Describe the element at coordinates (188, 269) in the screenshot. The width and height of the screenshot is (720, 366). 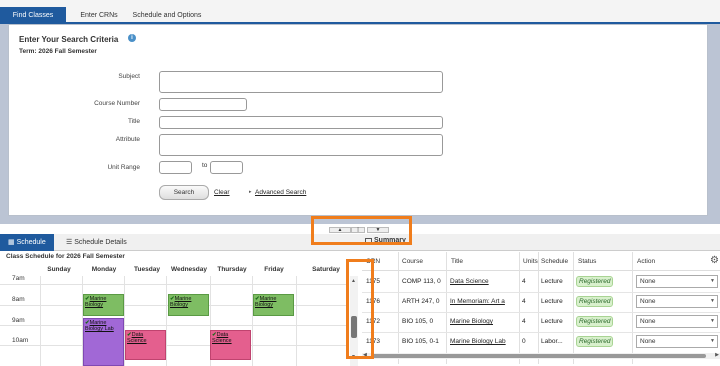
I see `day-header: Wednesday` at that location.